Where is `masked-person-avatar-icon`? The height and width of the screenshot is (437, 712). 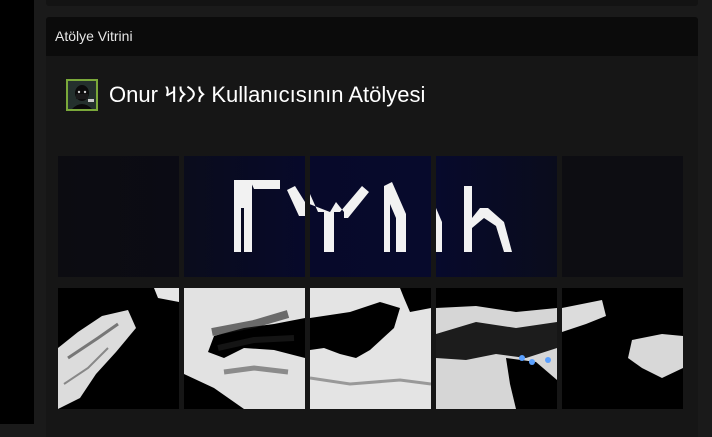
masked-person-avatar-icon is located at coordinates (82, 95).